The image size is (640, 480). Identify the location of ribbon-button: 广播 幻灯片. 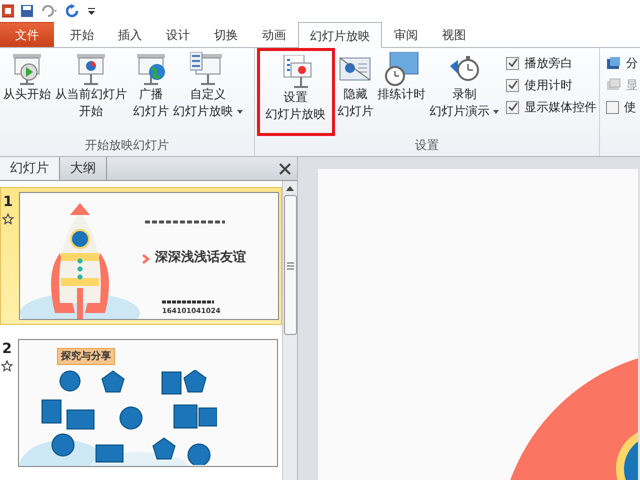
(151, 86).